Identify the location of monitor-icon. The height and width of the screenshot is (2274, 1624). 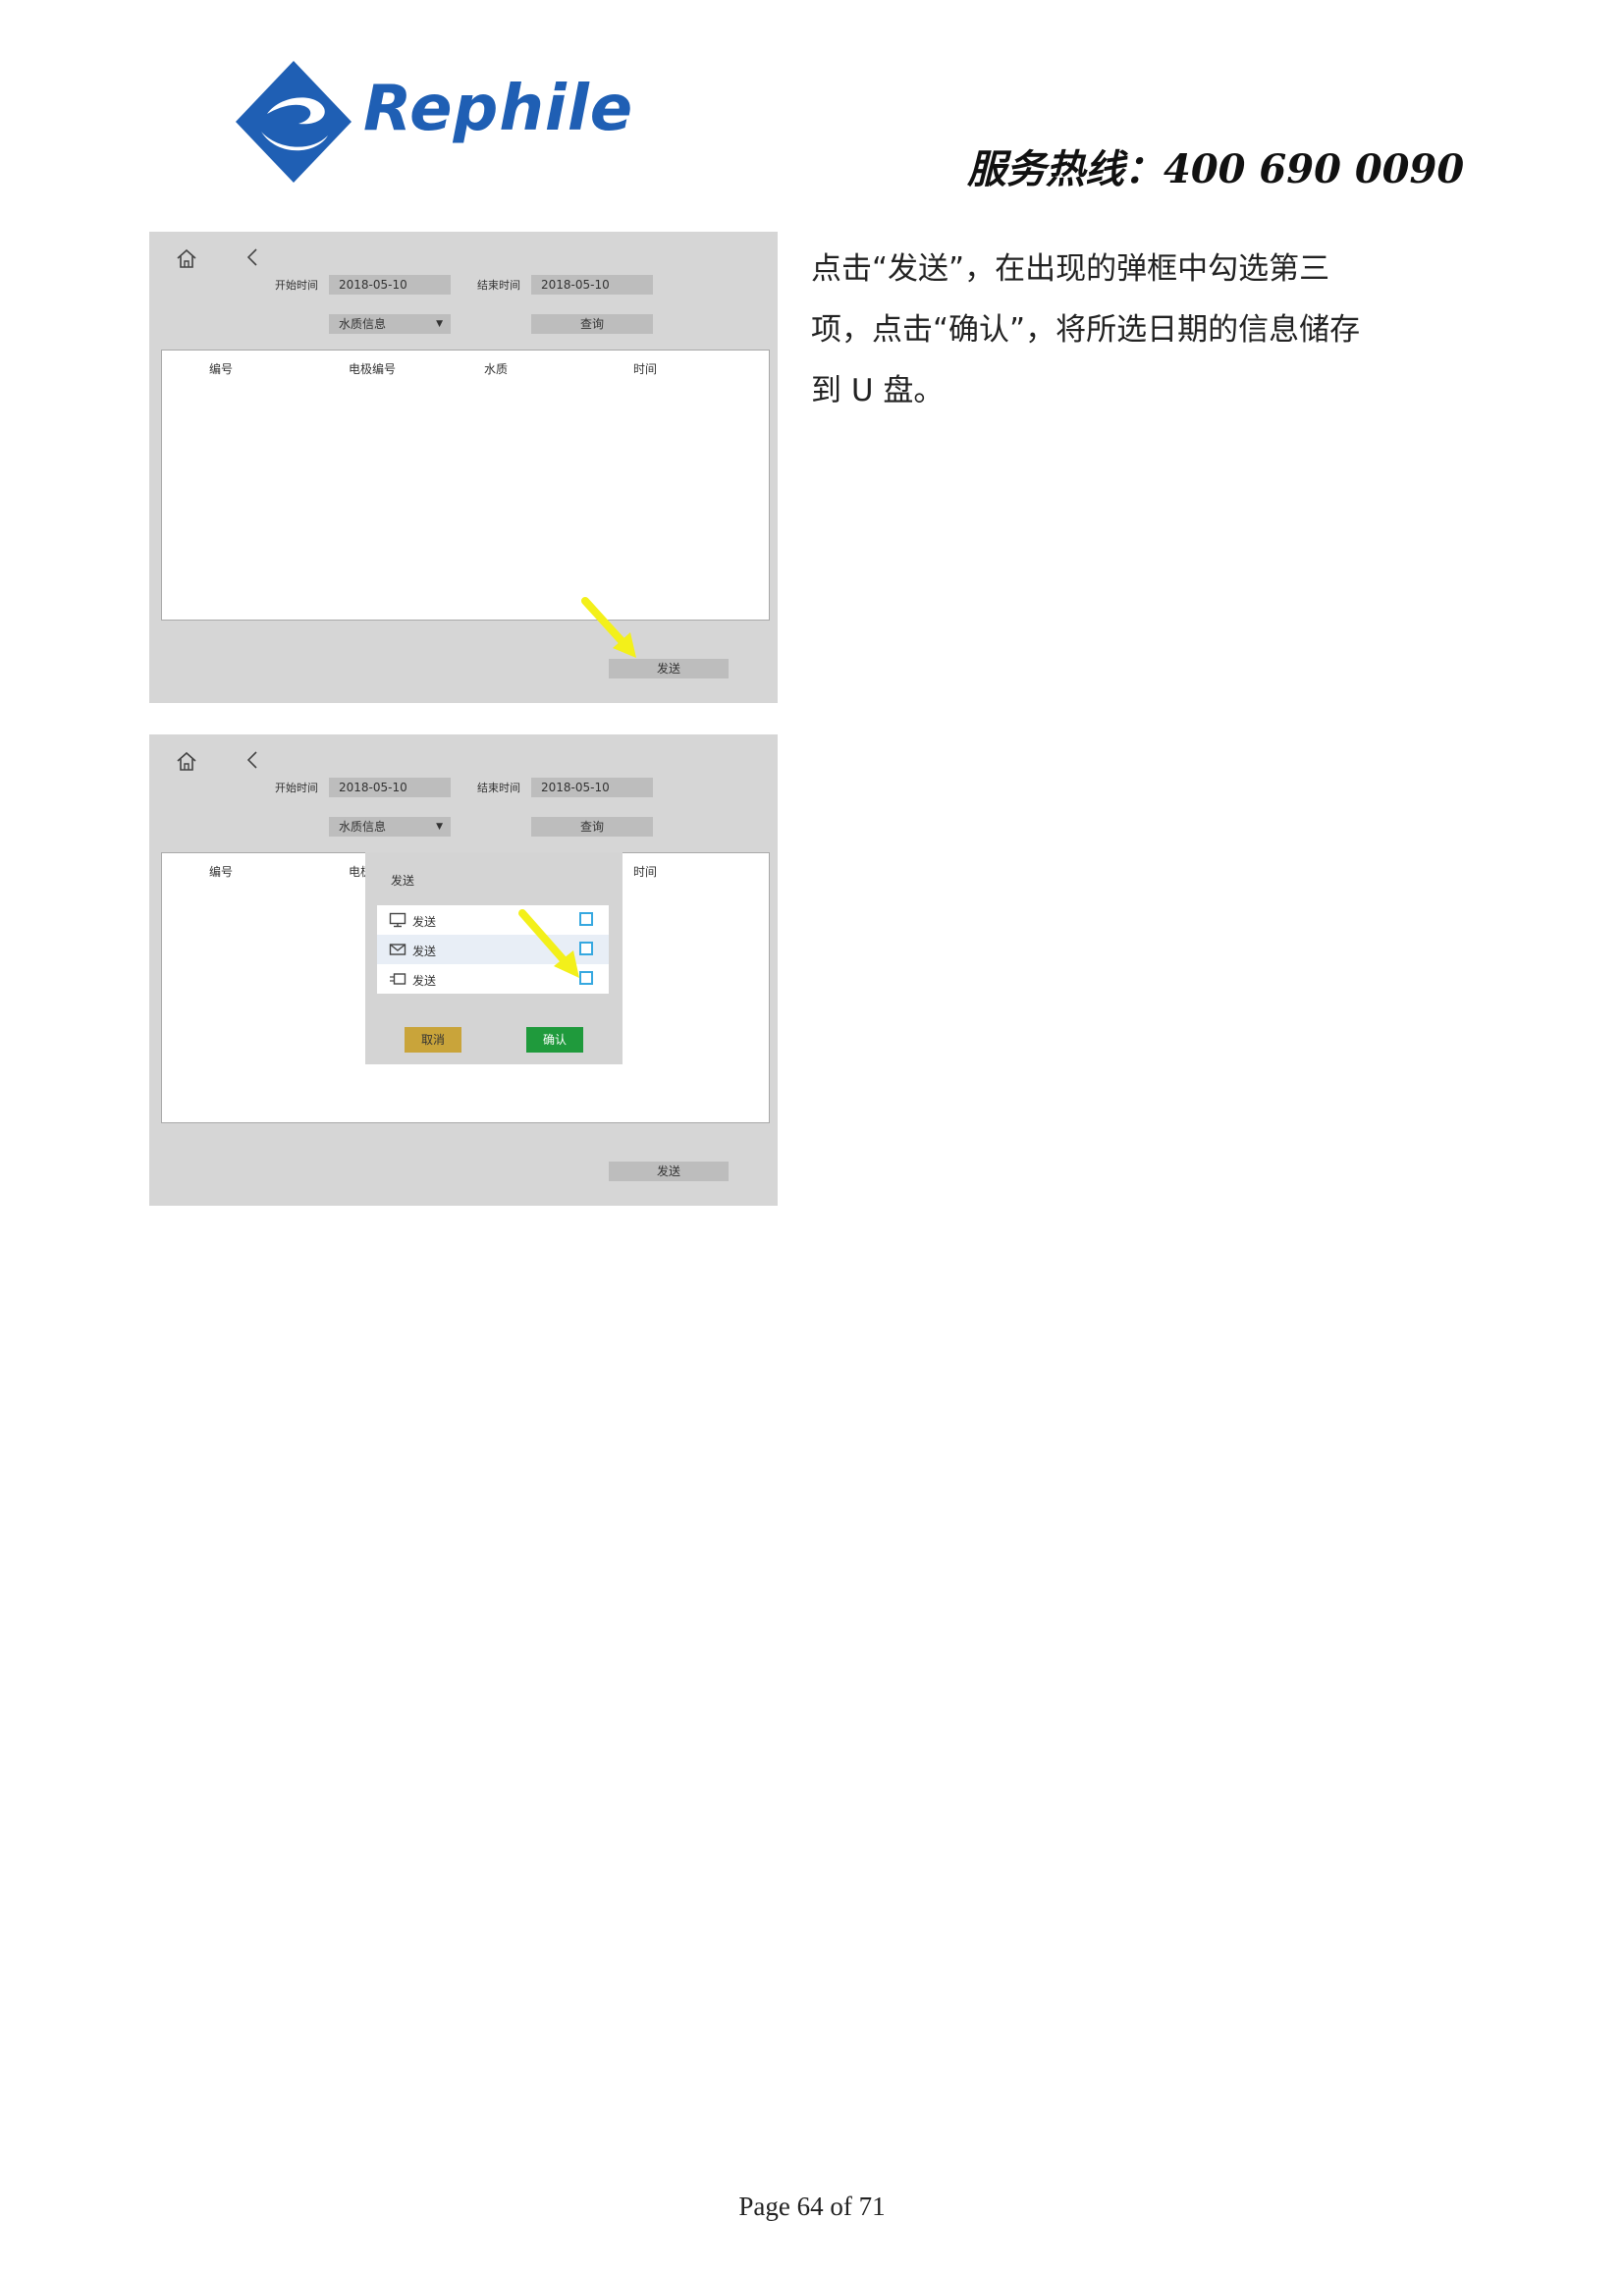
(397, 920).